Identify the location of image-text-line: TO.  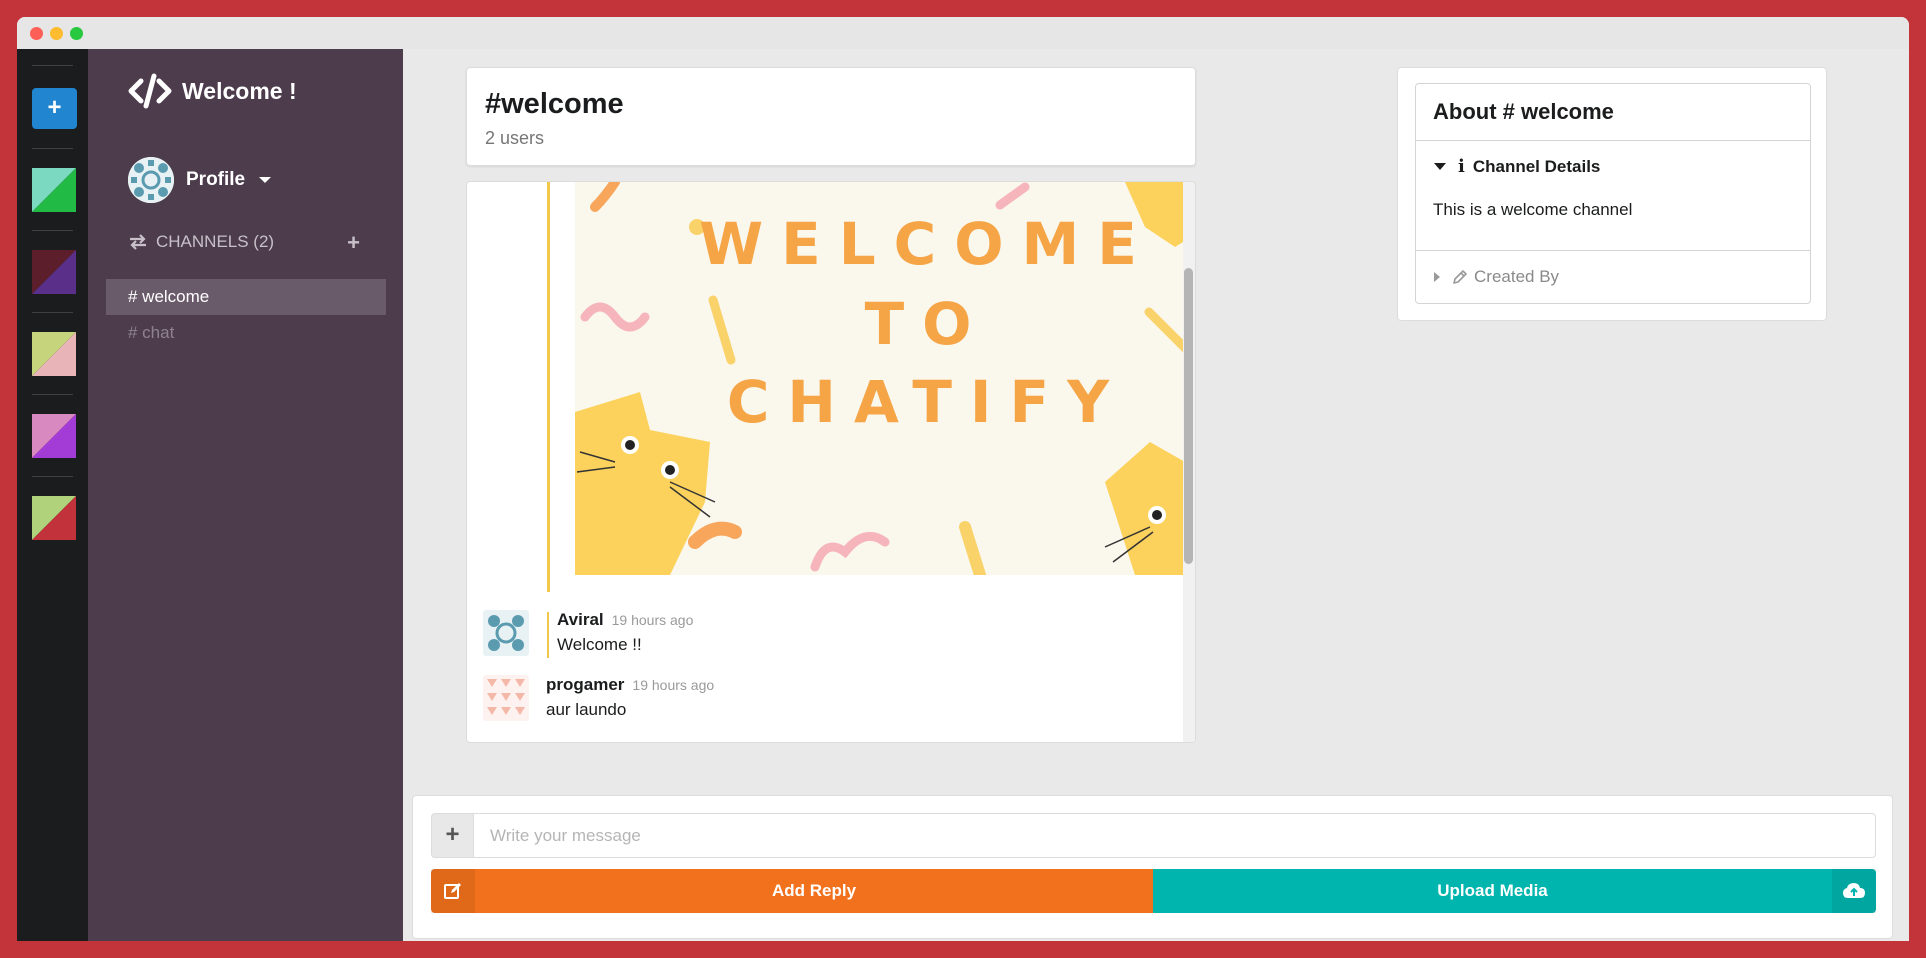
(927, 324).